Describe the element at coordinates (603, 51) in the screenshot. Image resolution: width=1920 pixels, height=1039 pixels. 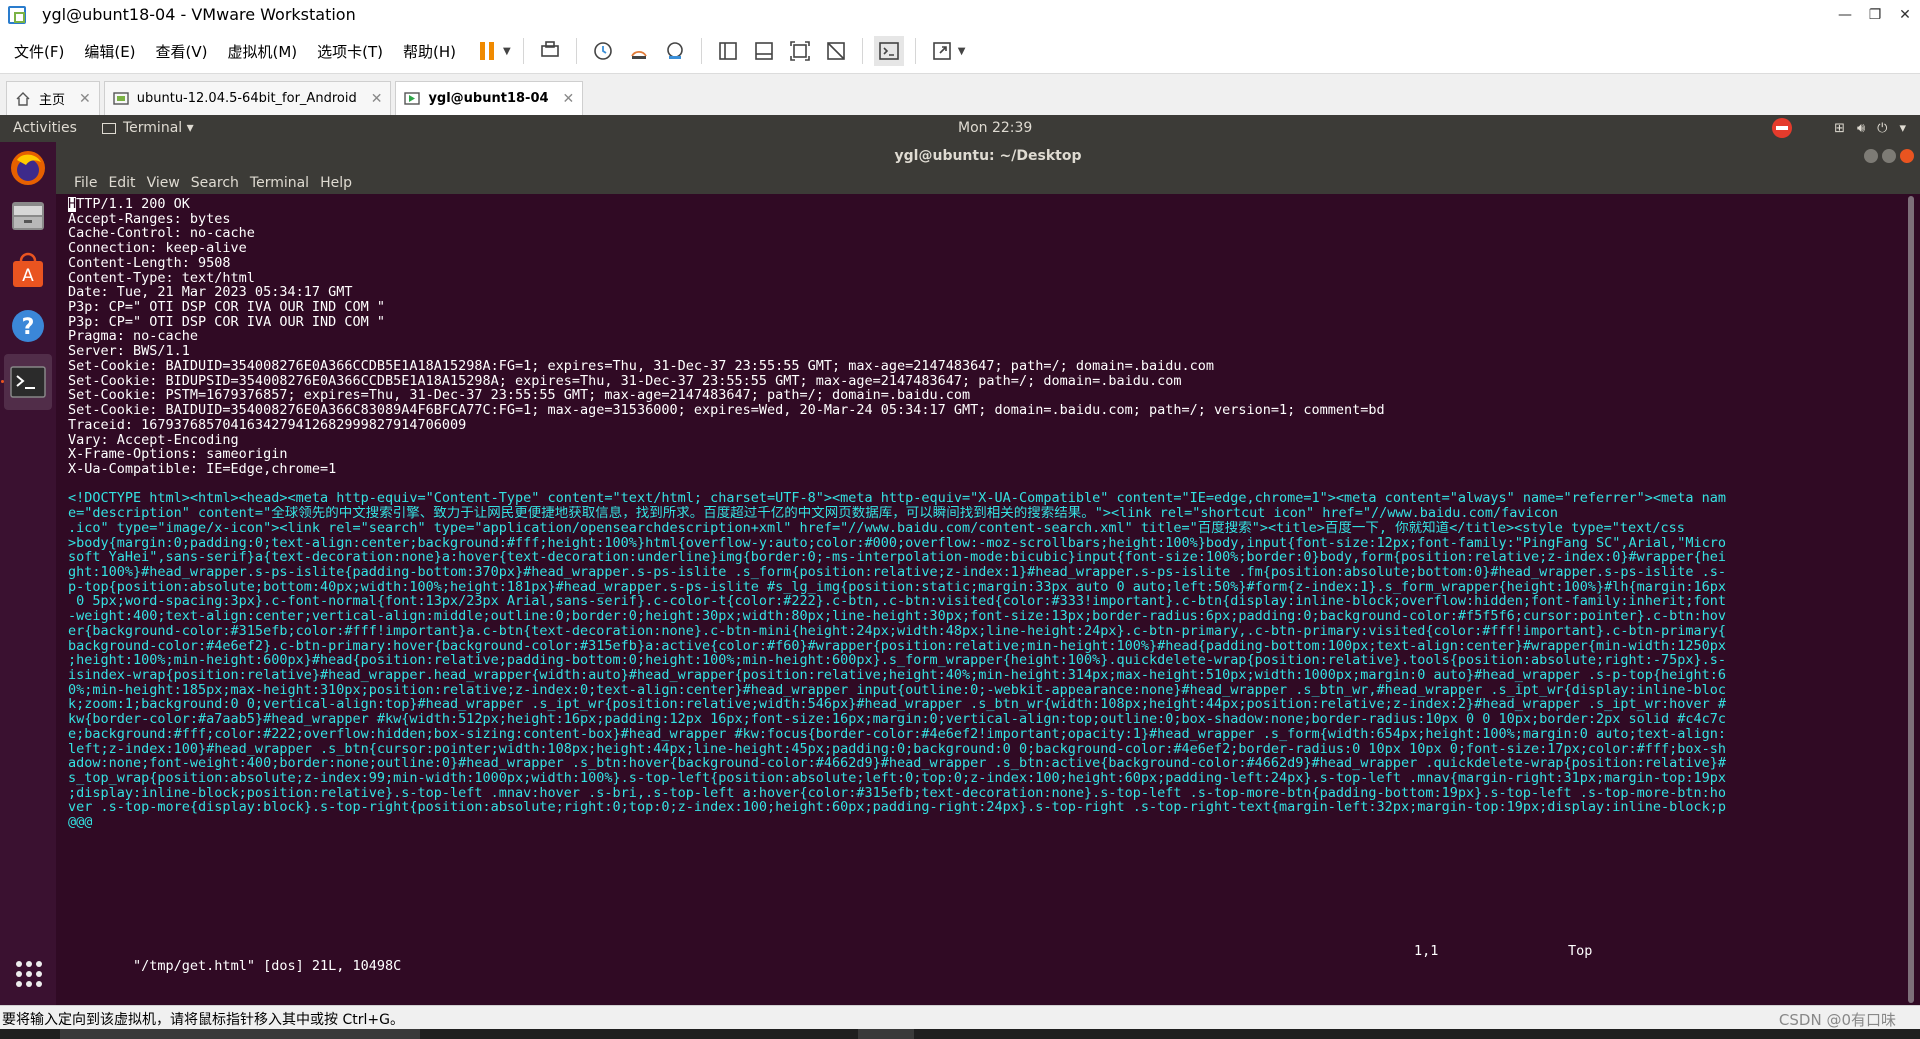
I see `snapshot-icon` at that location.